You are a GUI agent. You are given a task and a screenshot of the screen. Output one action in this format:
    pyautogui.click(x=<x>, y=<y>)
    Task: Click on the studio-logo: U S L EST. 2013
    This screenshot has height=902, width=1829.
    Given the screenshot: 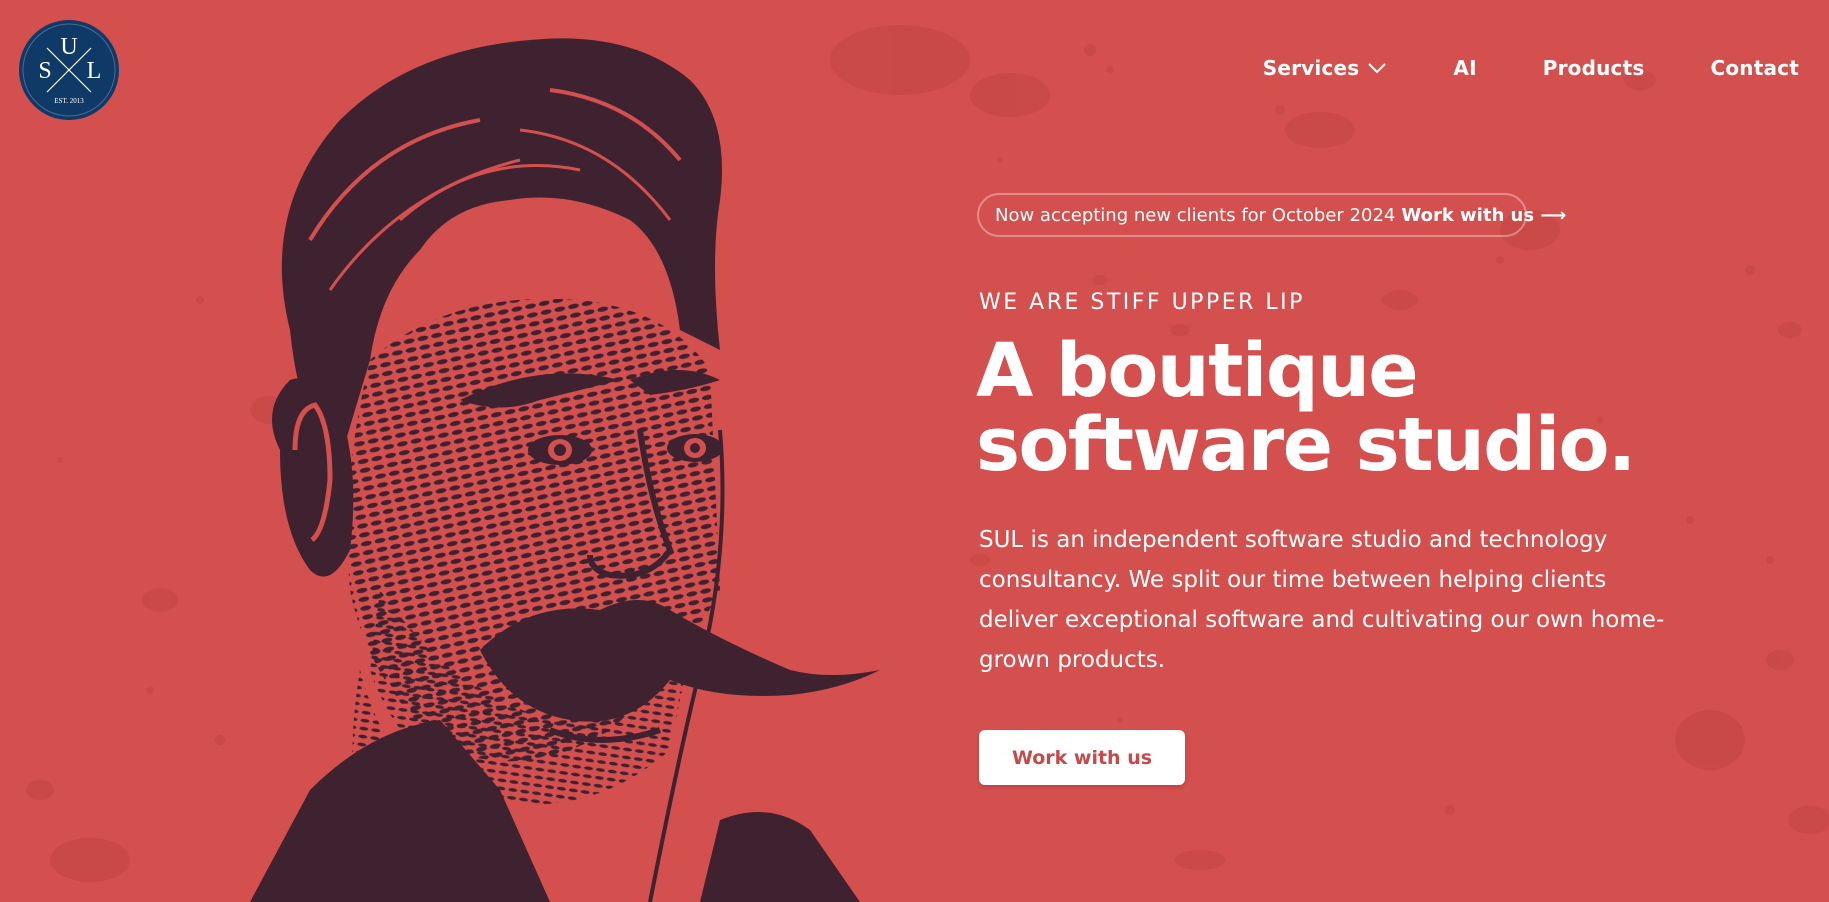 What is the action you would take?
    pyautogui.click(x=69, y=70)
    